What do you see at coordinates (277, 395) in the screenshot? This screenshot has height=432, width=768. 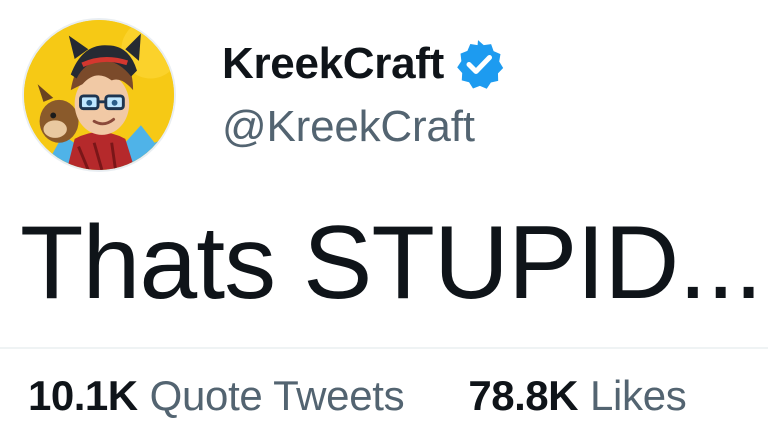 I see `quote-tweets-label: Quote Tweets` at bounding box center [277, 395].